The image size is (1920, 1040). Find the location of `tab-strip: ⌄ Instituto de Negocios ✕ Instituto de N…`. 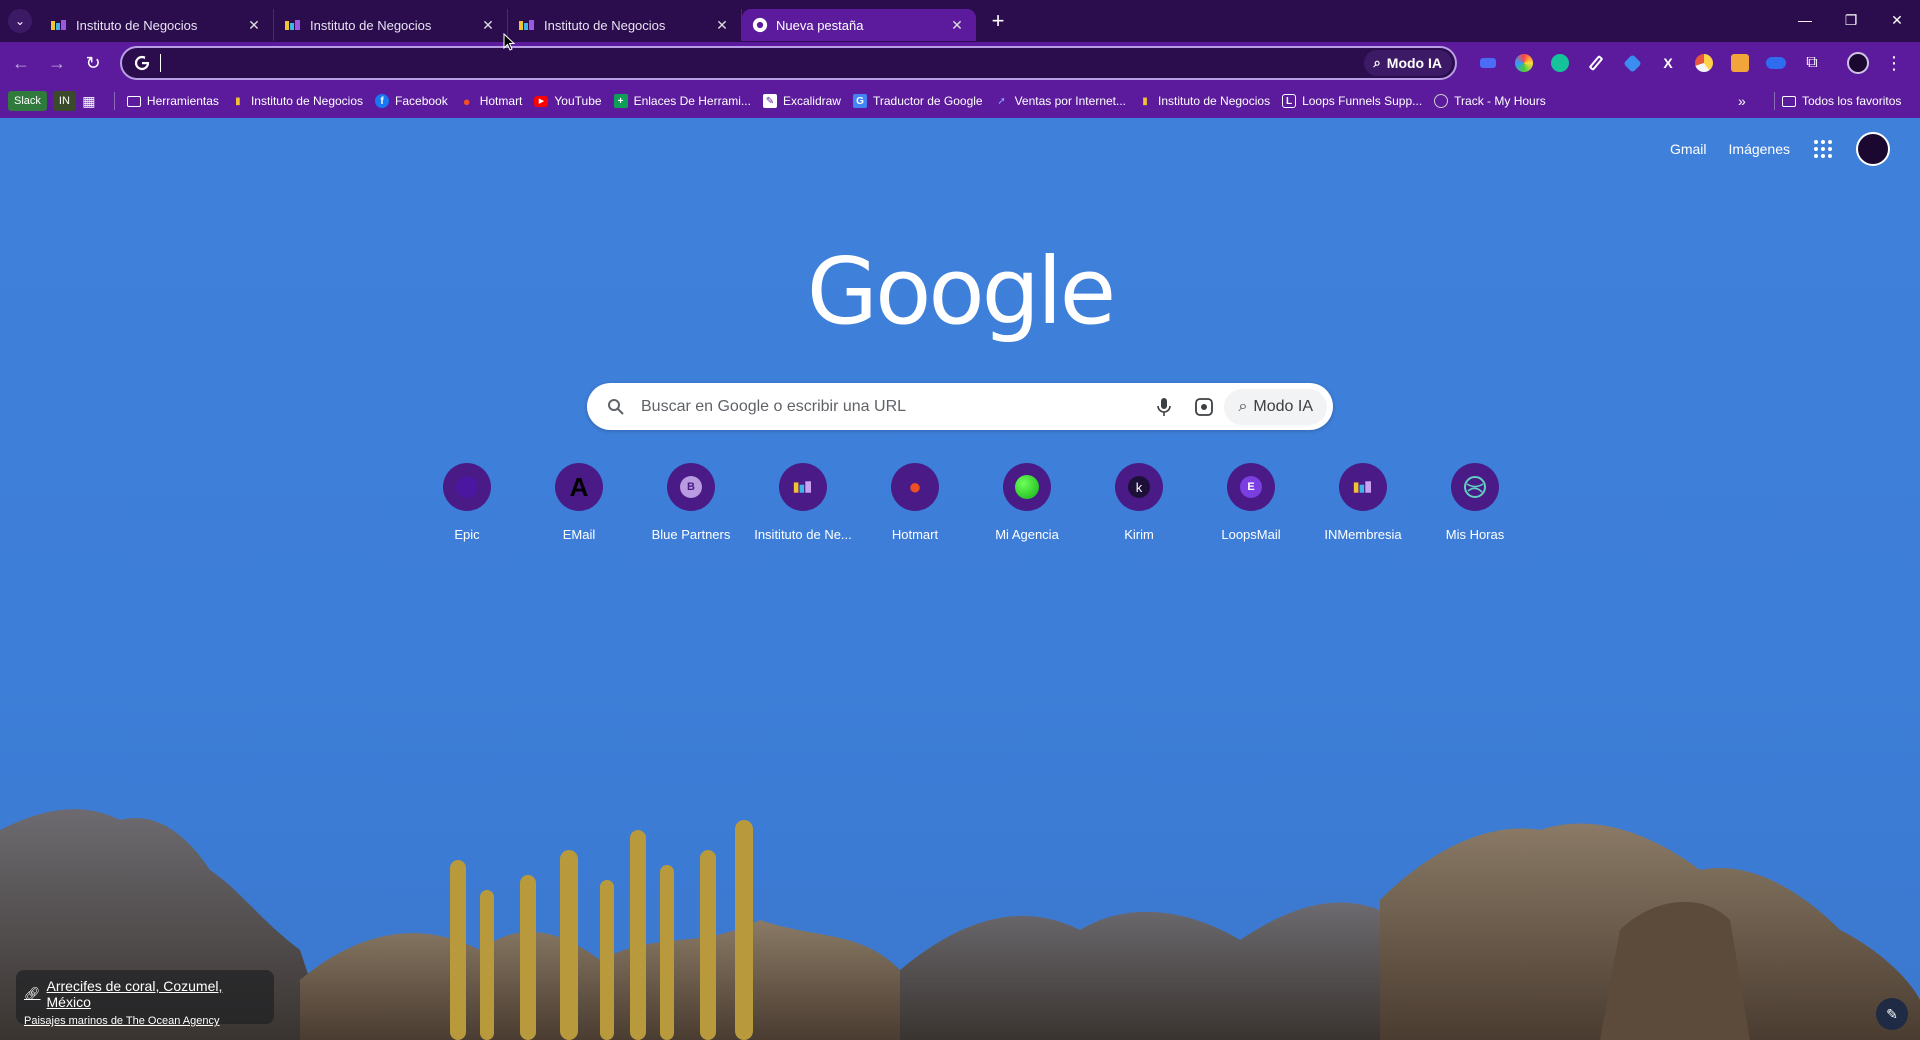

tab-strip: ⌄ Instituto de Negocios ✕ Instituto de N… is located at coordinates (960, 21).